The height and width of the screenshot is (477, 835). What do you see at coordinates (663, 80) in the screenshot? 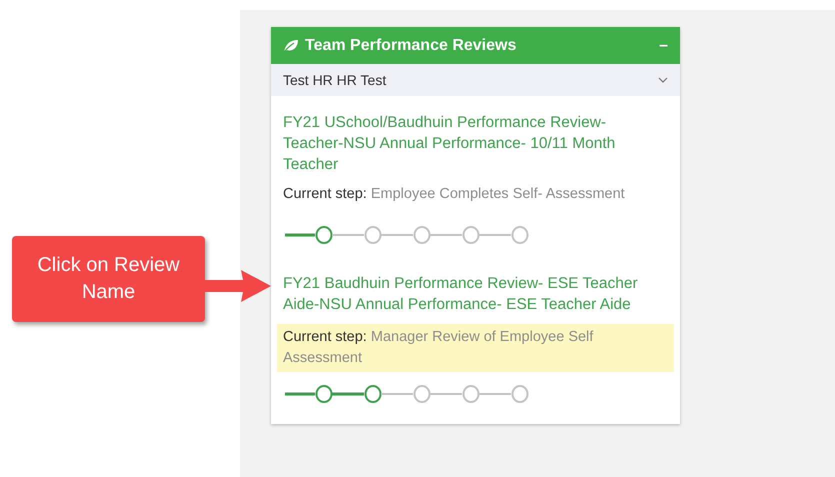
I see `chevron-down-icon` at bounding box center [663, 80].